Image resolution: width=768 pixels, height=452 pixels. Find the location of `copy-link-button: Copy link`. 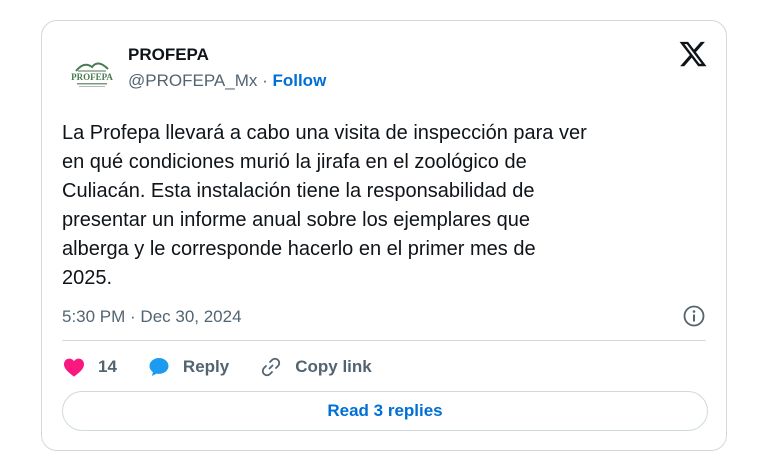

copy-link-button: Copy link is located at coordinates (315, 367).